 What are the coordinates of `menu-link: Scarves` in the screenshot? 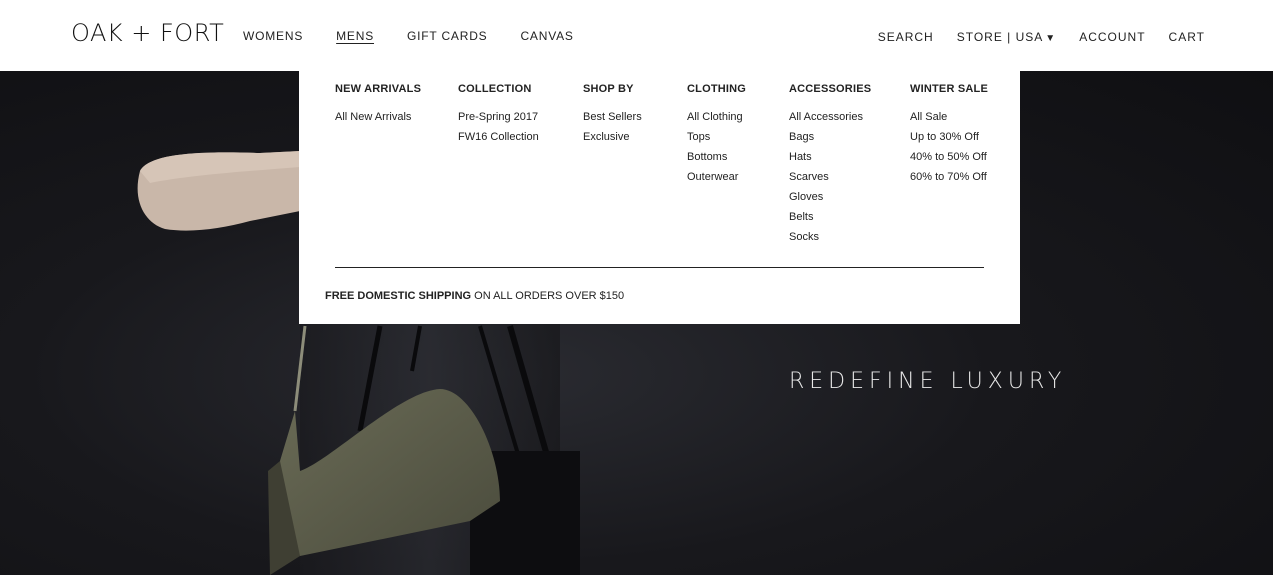 It's located at (830, 177).